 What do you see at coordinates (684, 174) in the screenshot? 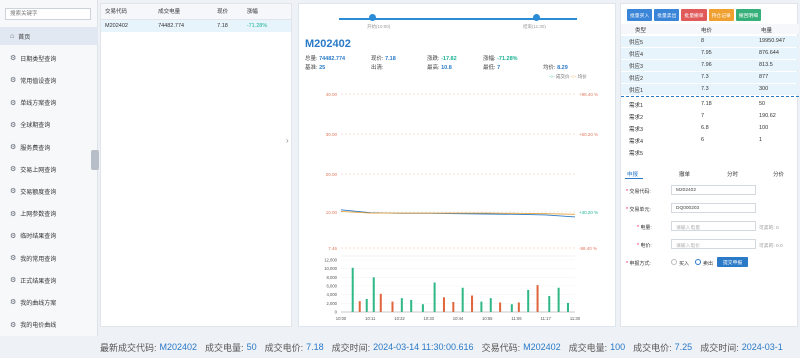
I see `tab-cancel: 撤单` at bounding box center [684, 174].